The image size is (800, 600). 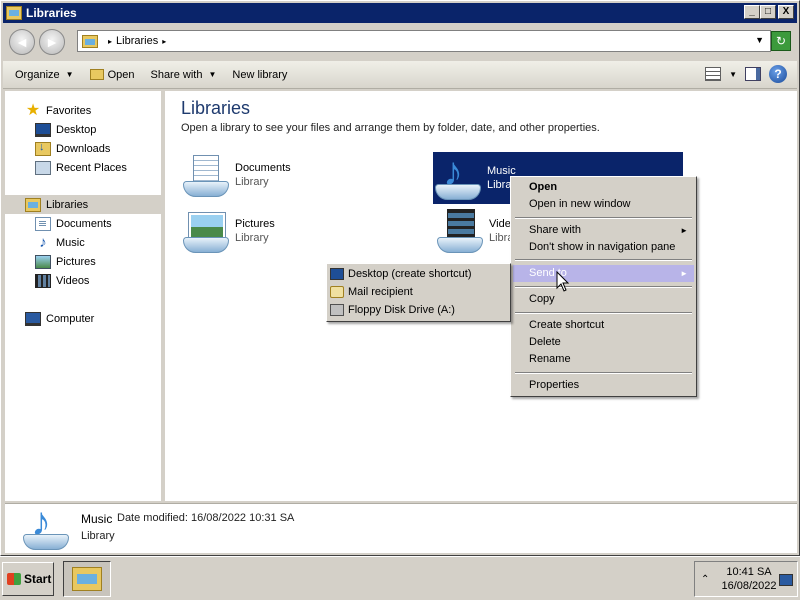 I want to click on menu-rename: Rename, so click(x=603, y=359).